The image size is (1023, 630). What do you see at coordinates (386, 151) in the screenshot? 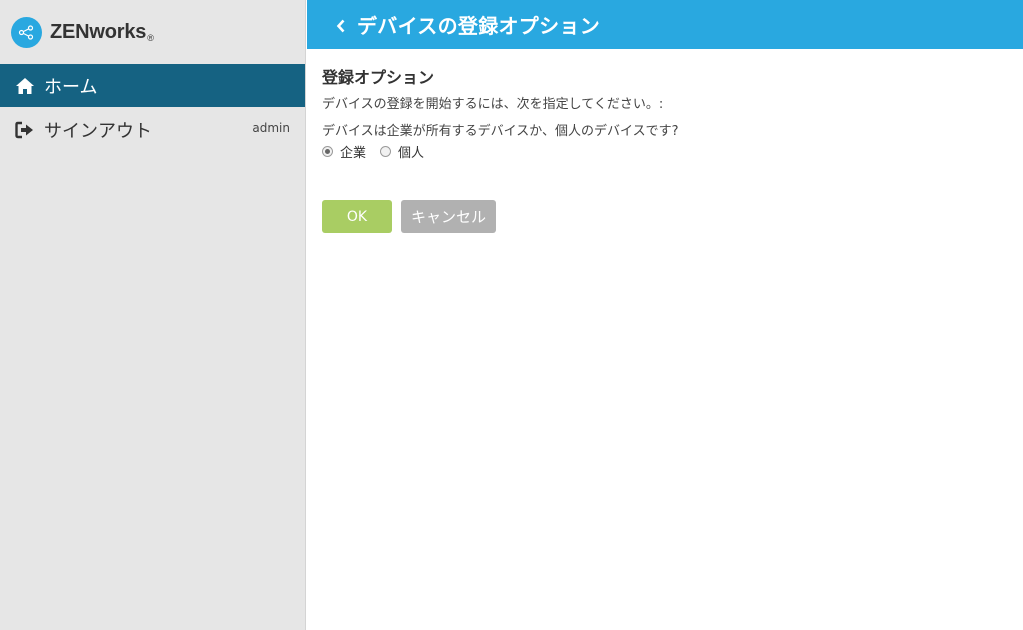
I see `radio-button-unchecked` at bounding box center [386, 151].